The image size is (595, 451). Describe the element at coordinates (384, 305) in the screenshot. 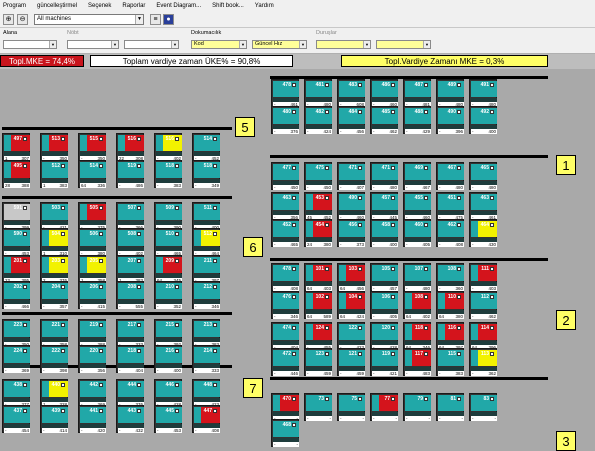

I see `machine-tile: 106 - 405` at that location.